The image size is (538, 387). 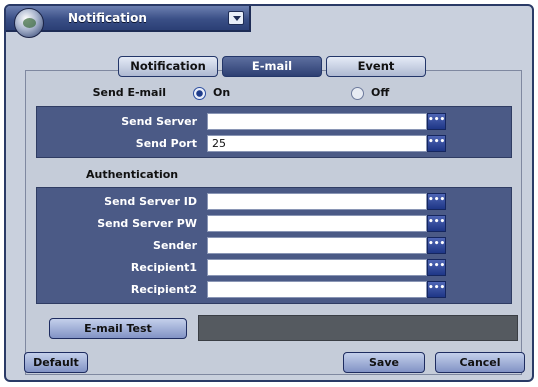 I want to click on sender-label: Sender, so click(x=175, y=245).